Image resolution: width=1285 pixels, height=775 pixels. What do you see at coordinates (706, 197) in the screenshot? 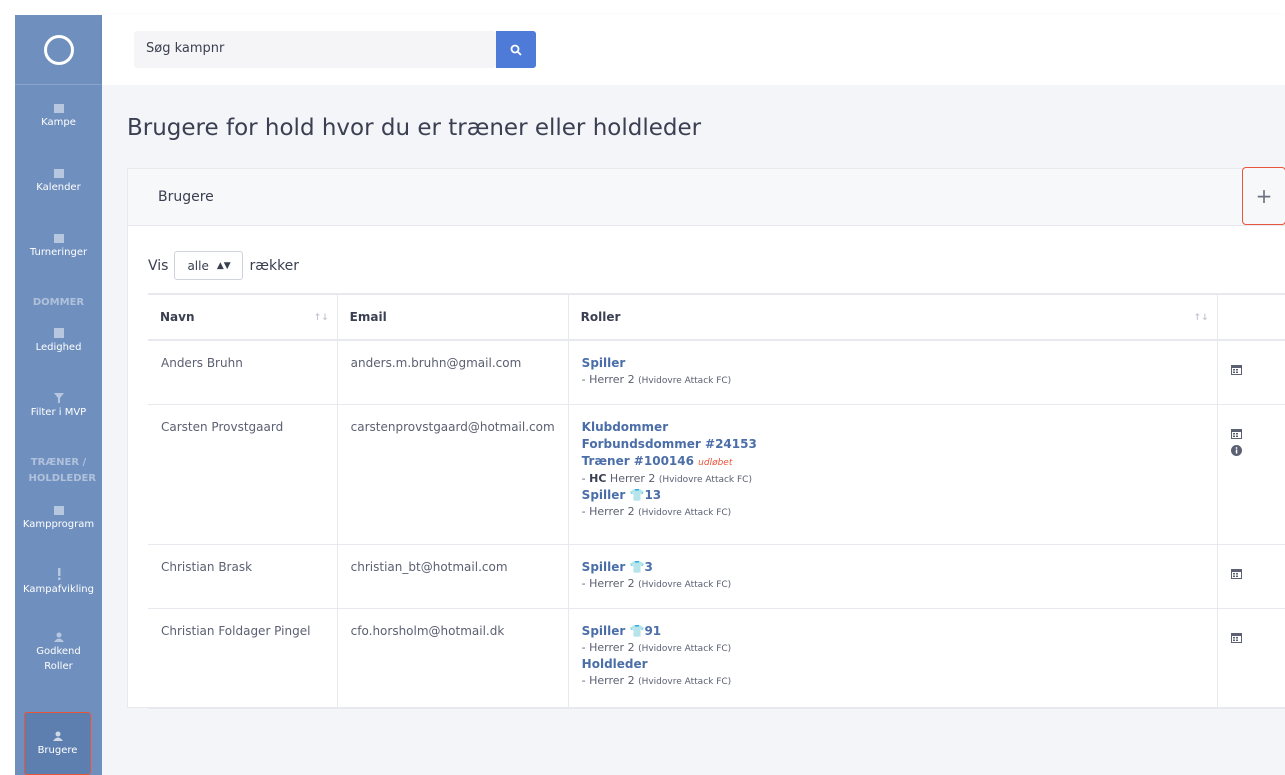
I see `card-header: Brugere` at bounding box center [706, 197].